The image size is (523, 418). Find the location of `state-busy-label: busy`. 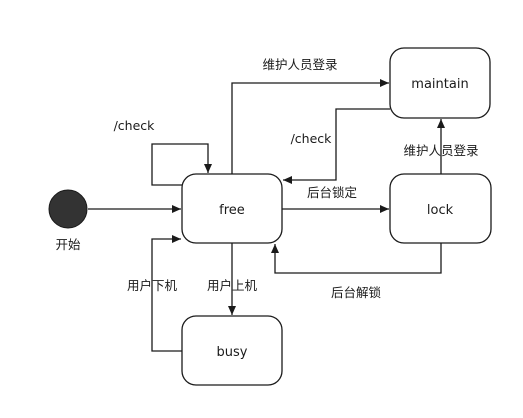

state-busy-label: busy is located at coordinates (232, 352).